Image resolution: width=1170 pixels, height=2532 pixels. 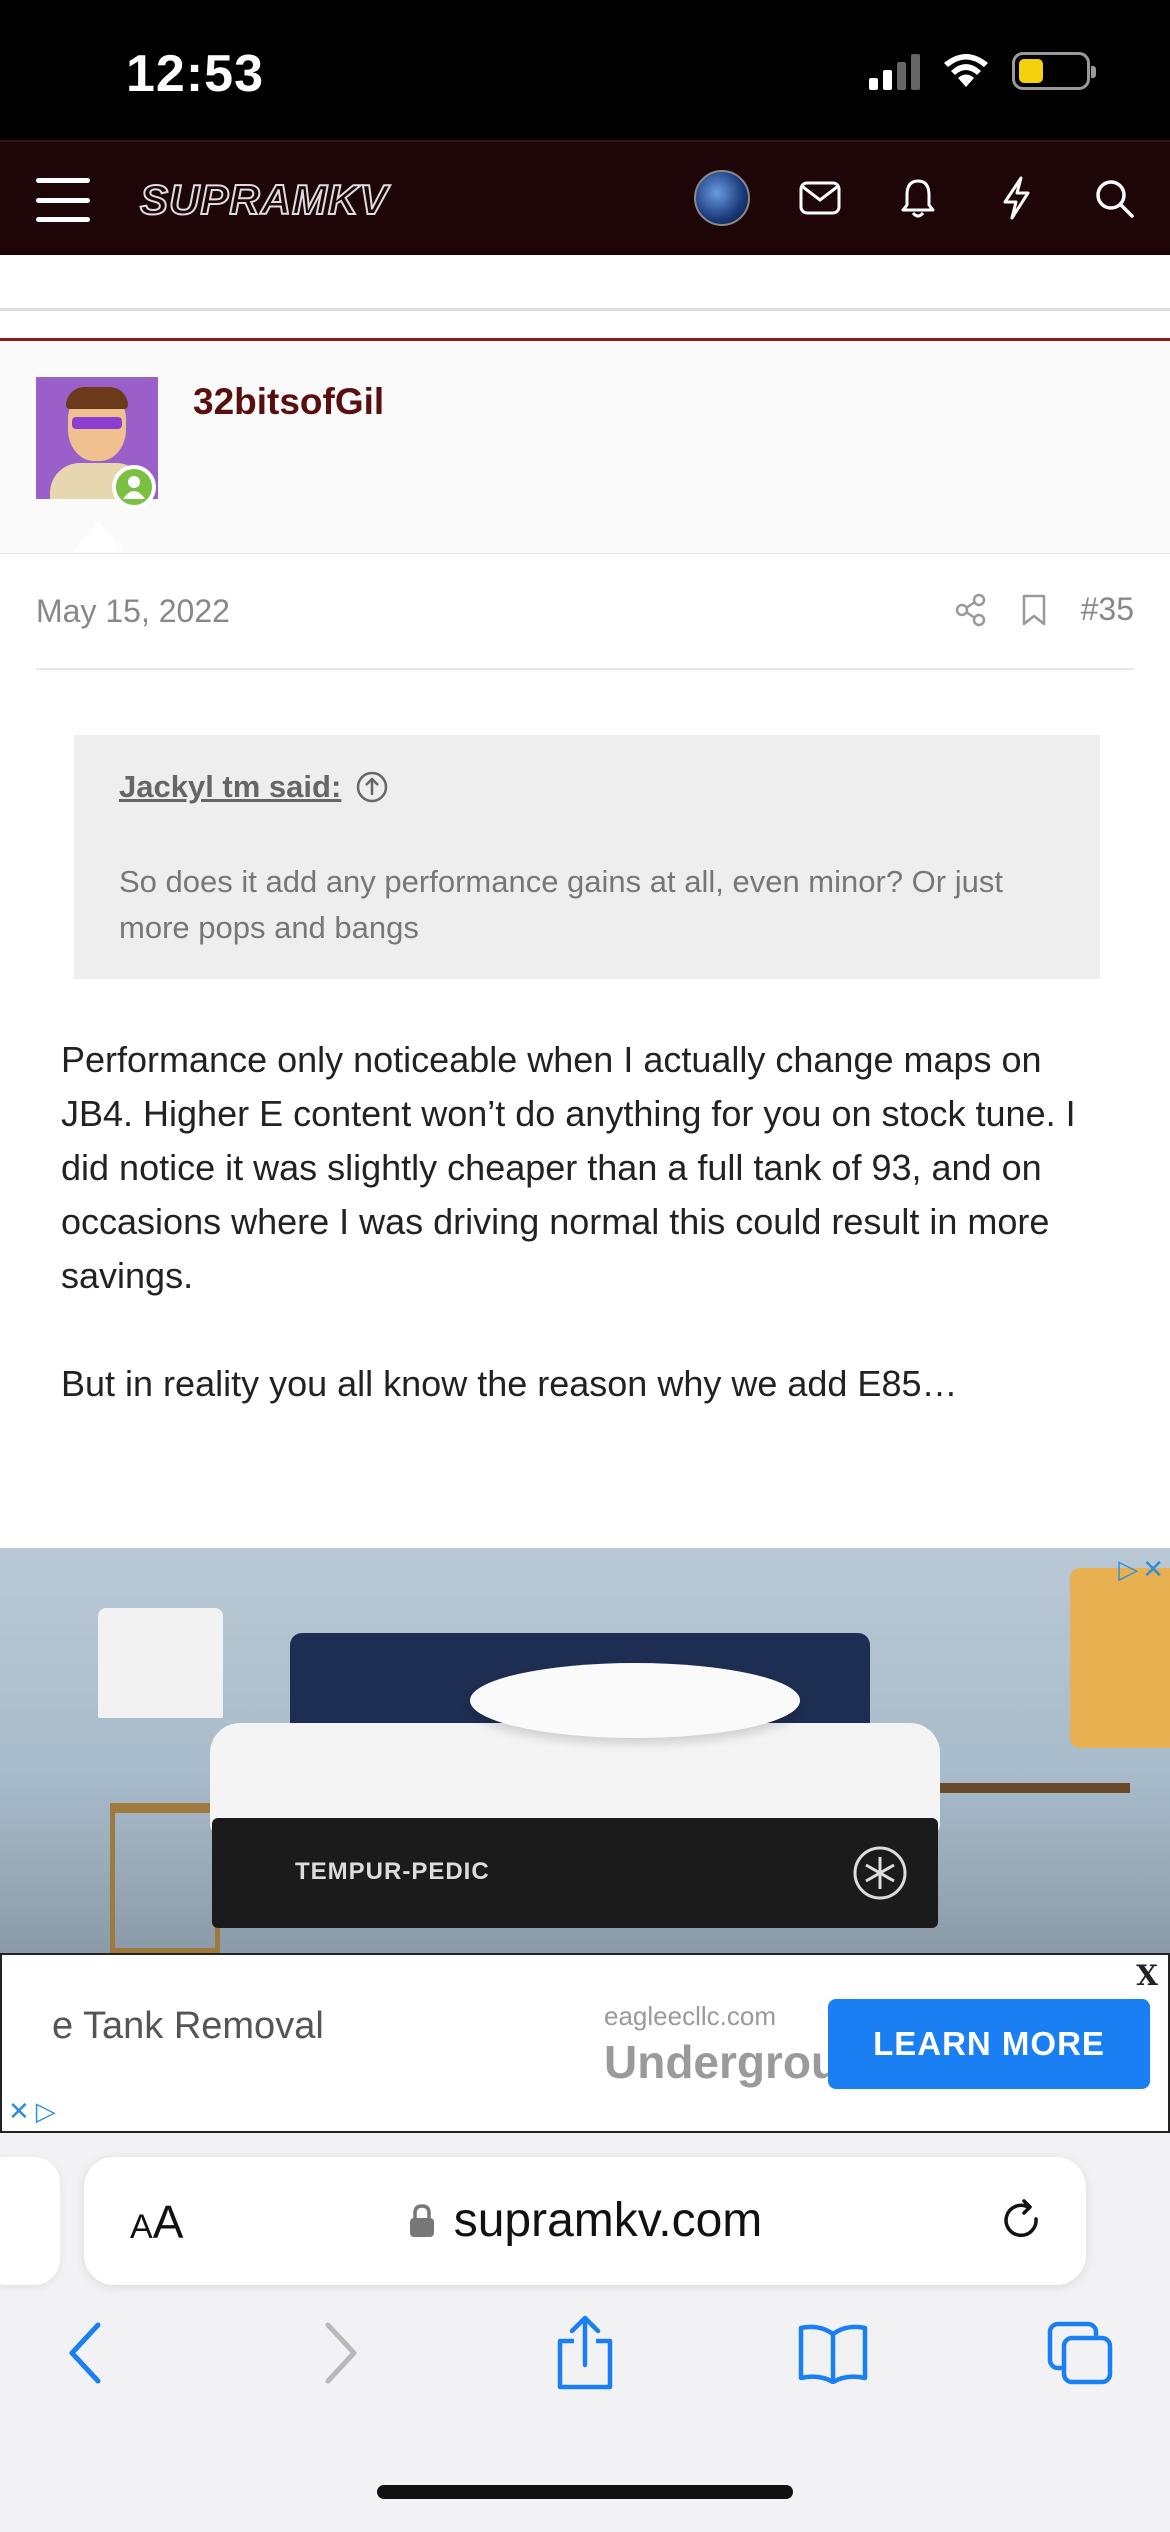 I want to click on home-indicator, so click(x=585, y=2492).